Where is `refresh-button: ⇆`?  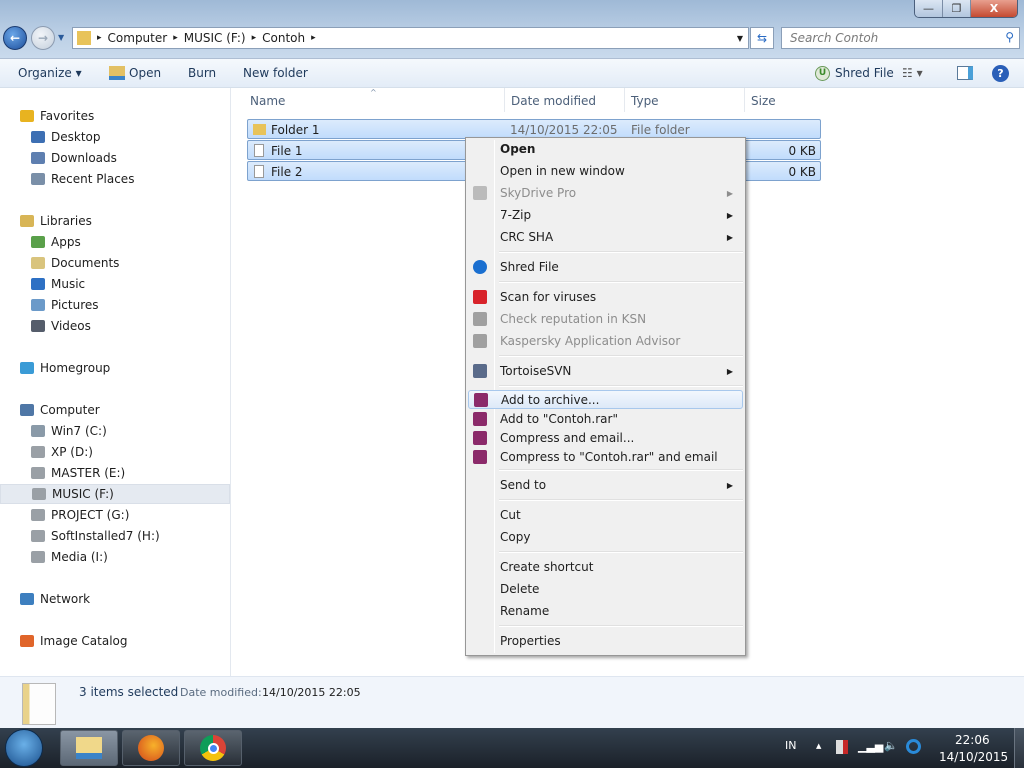 refresh-button: ⇆ is located at coordinates (762, 38).